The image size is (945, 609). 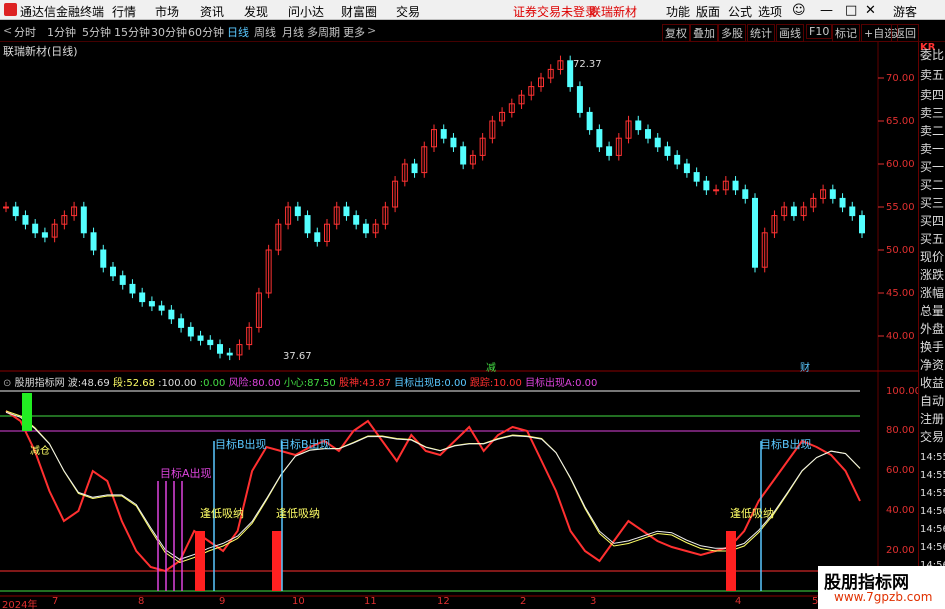 I want to click on quote-field: 卖四, so click(x=932, y=95).